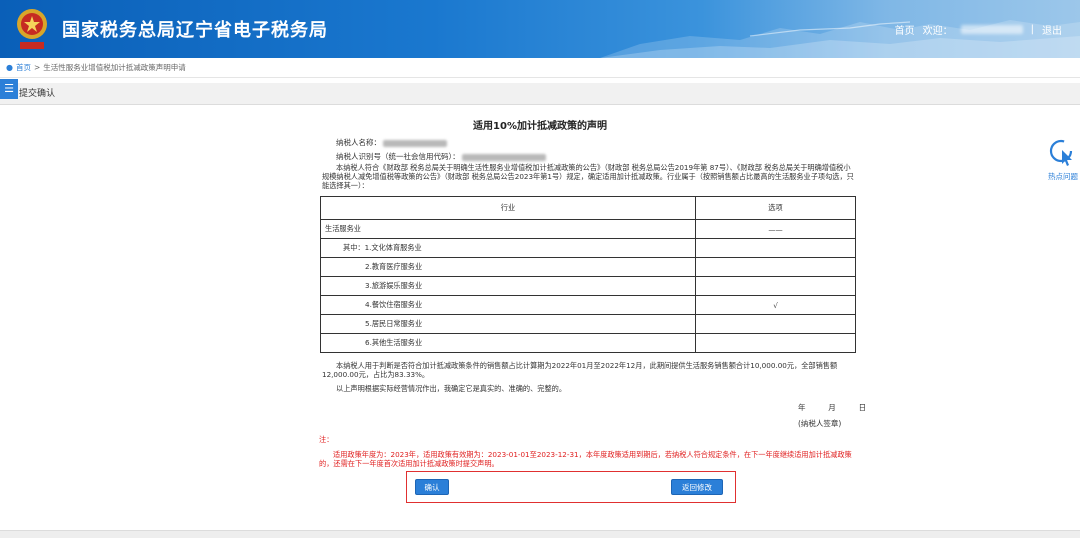  What do you see at coordinates (775, 229) in the screenshot?
I see `option-cell: ——` at bounding box center [775, 229].